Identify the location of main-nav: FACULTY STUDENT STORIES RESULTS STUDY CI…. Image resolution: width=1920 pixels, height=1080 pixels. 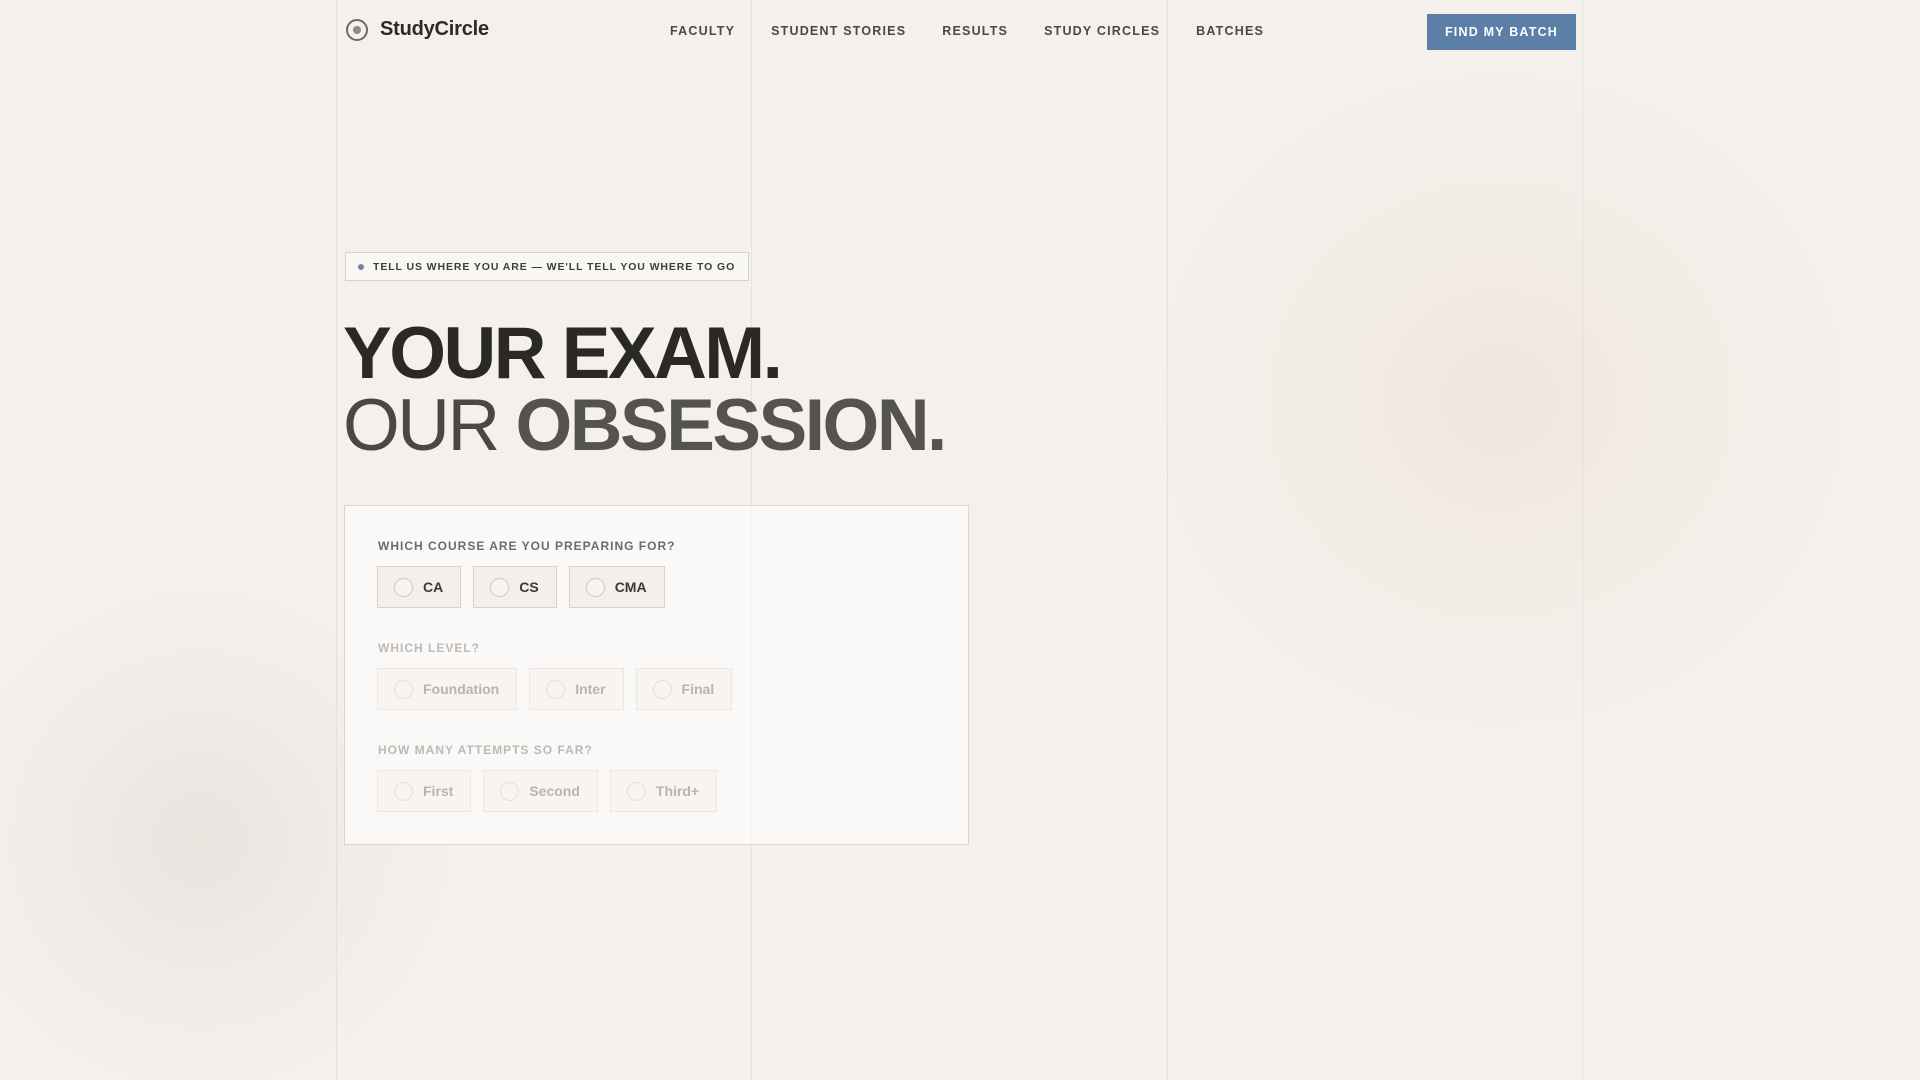
(985, 31).